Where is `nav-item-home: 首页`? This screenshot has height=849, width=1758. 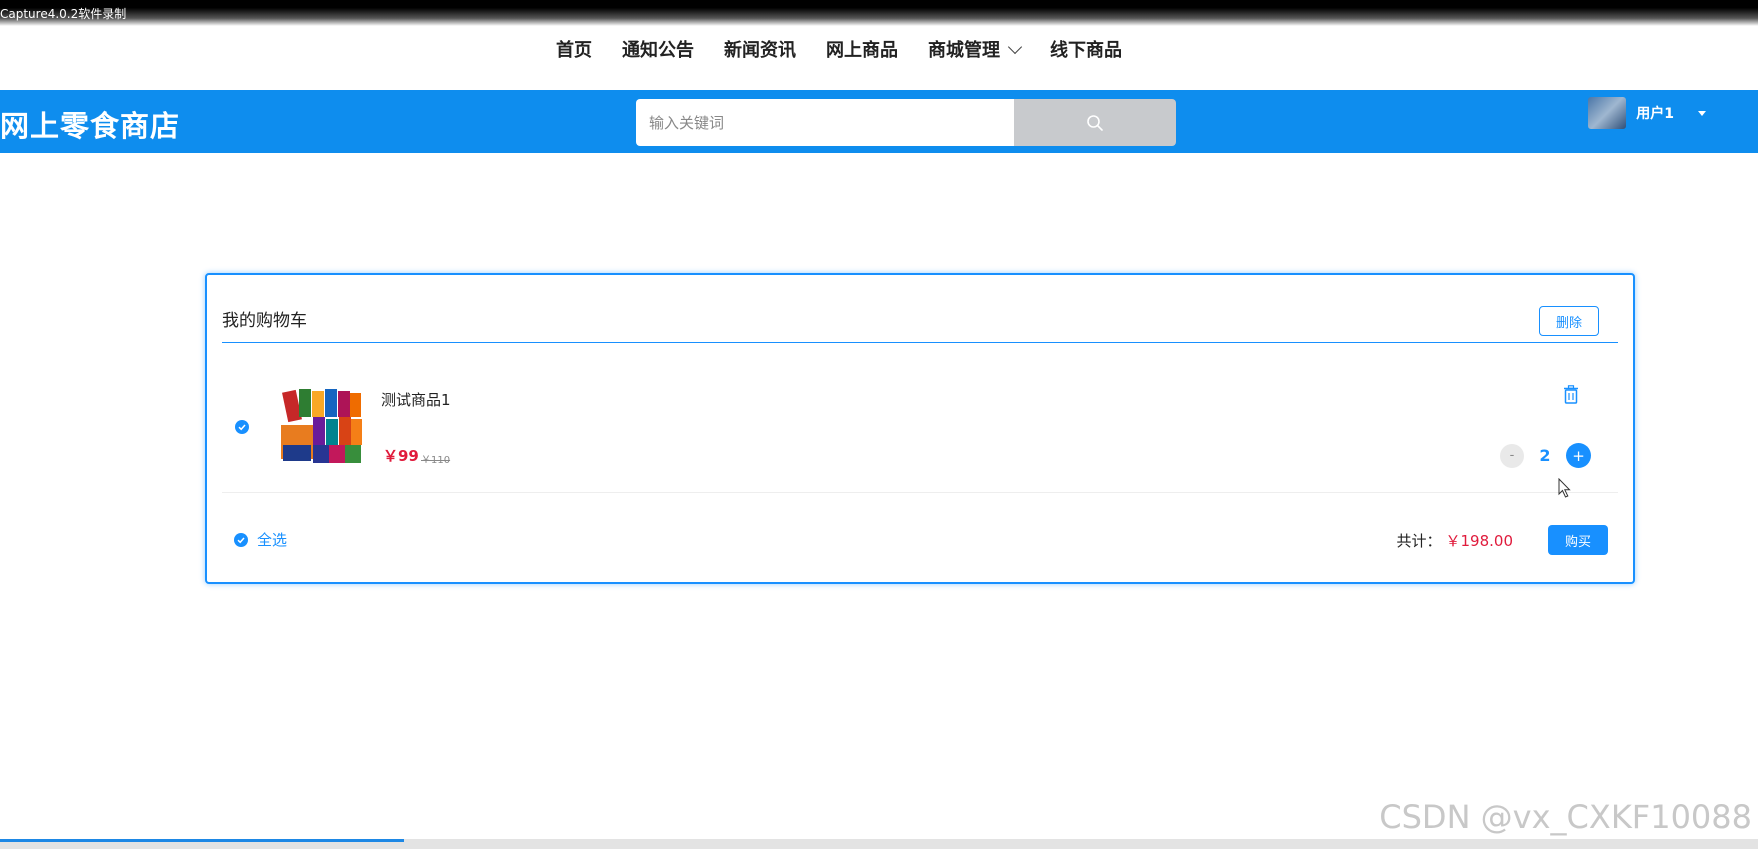
nav-item-home: 首页 is located at coordinates (574, 49).